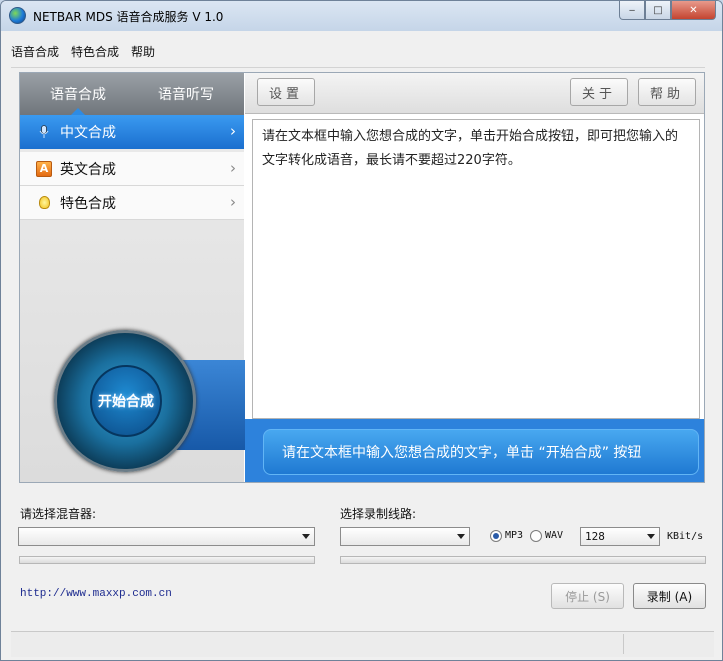 Image resolution: width=723 pixels, height=661 pixels. What do you see at coordinates (658, 10) in the screenshot?
I see `maximize-button: □` at bounding box center [658, 10].